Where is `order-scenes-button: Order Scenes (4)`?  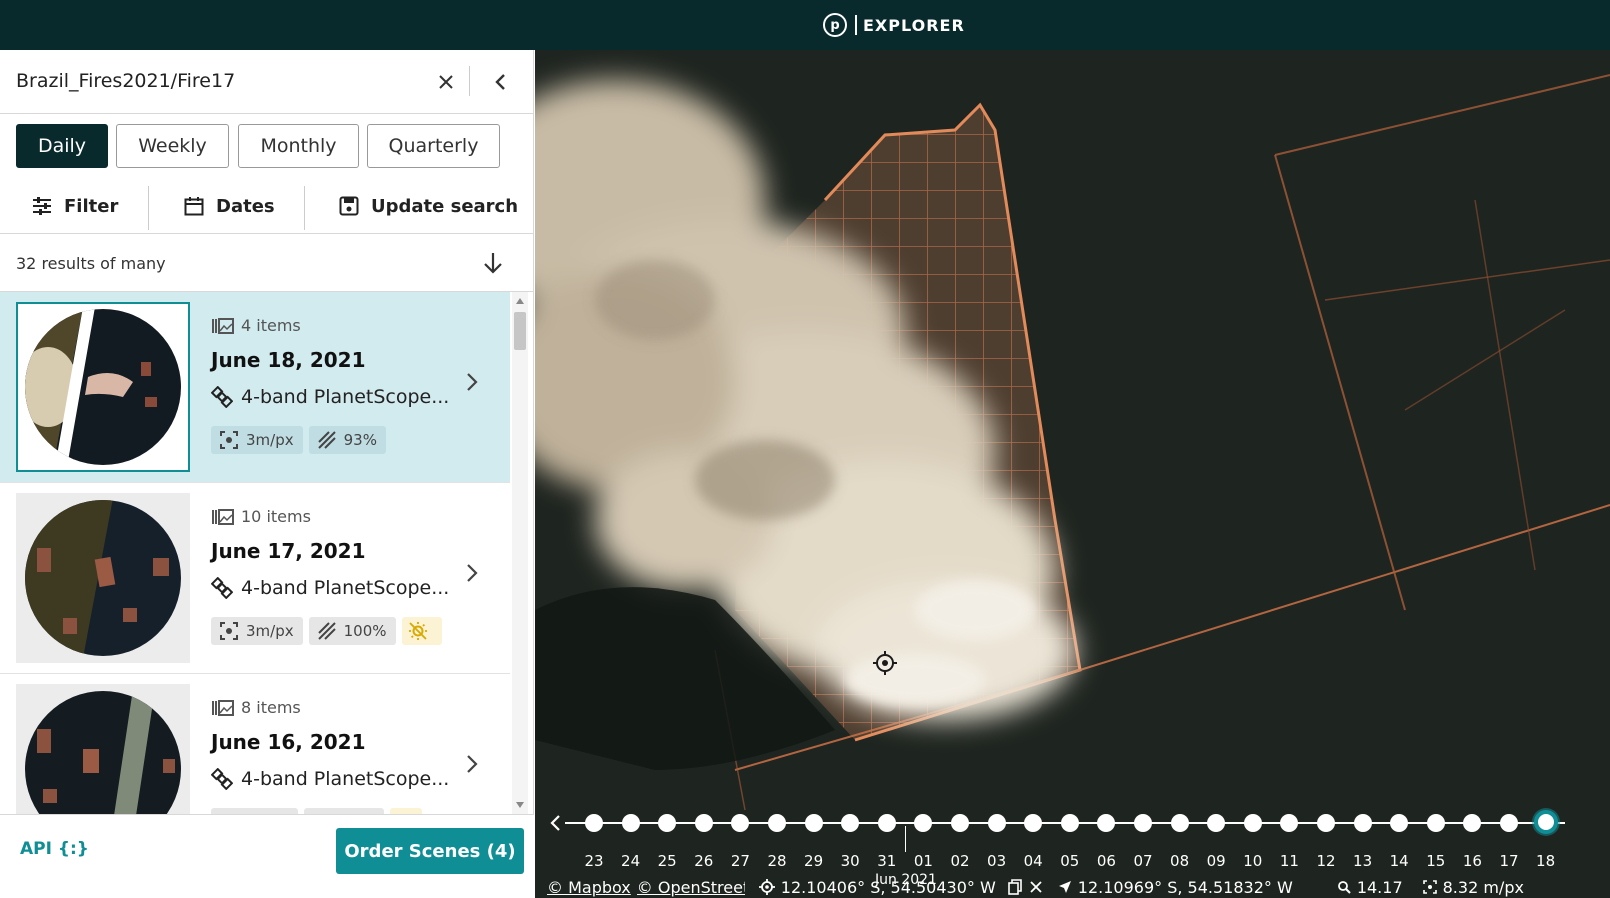
order-scenes-button: Order Scenes (4) is located at coordinates (430, 851).